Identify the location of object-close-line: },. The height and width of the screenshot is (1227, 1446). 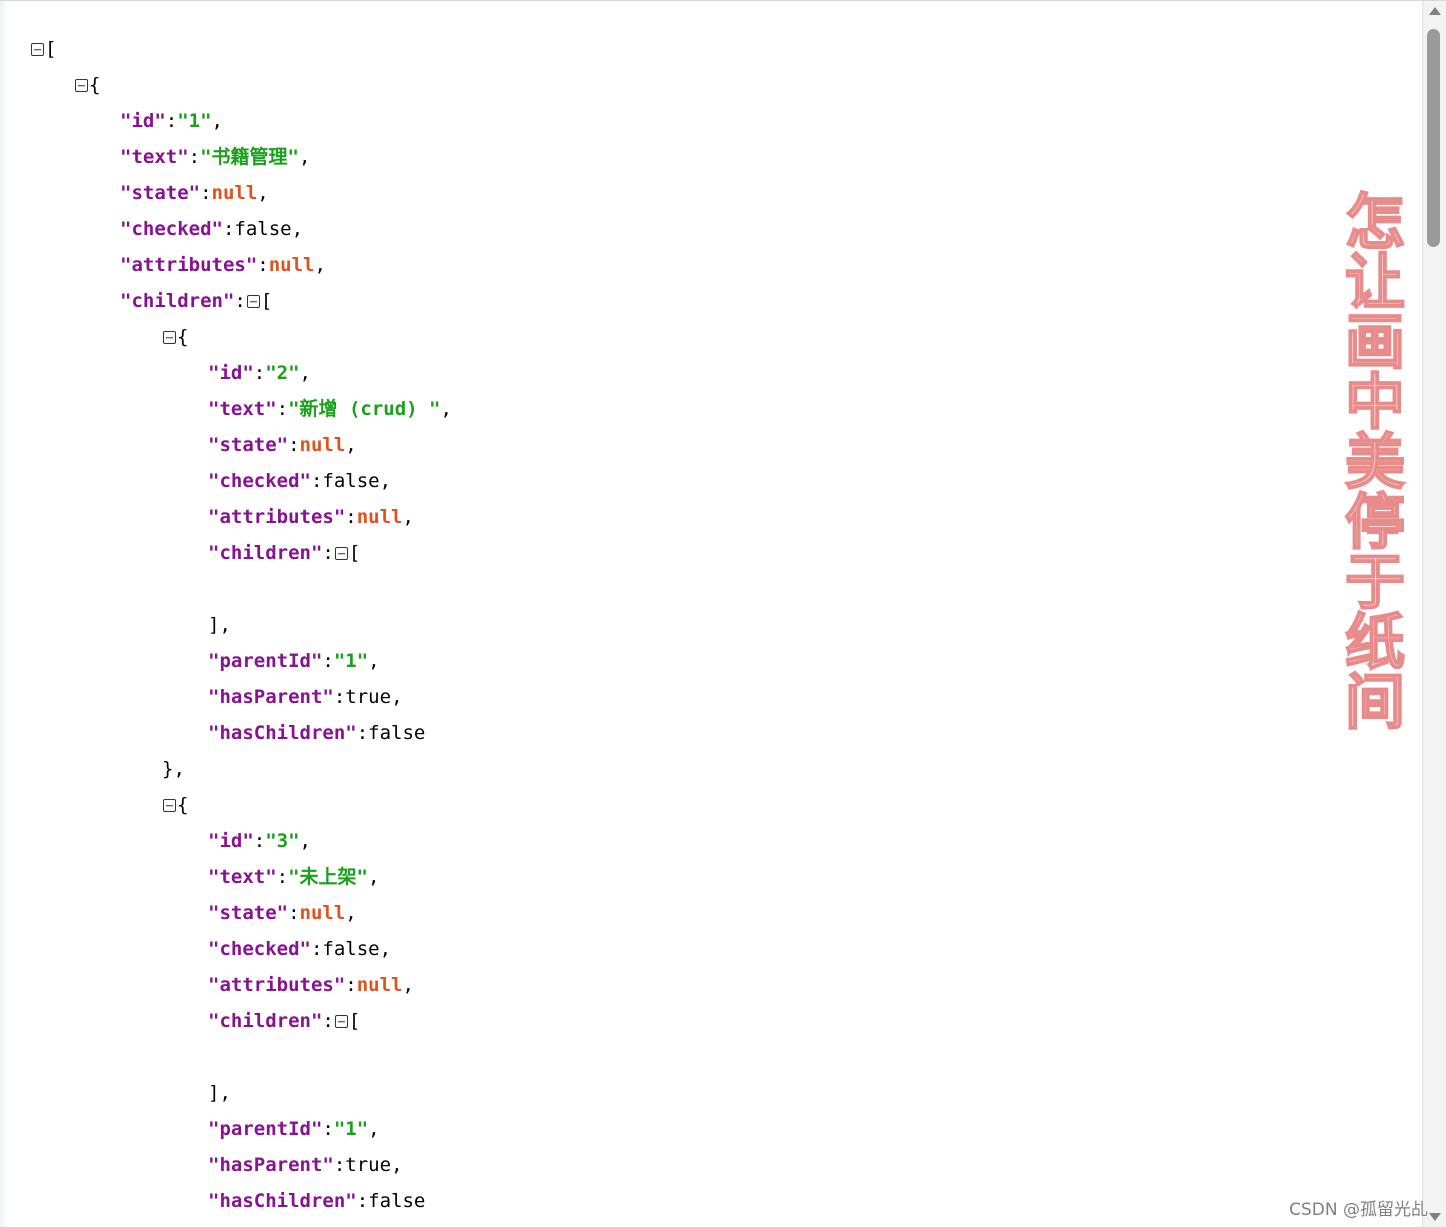
(173, 769).